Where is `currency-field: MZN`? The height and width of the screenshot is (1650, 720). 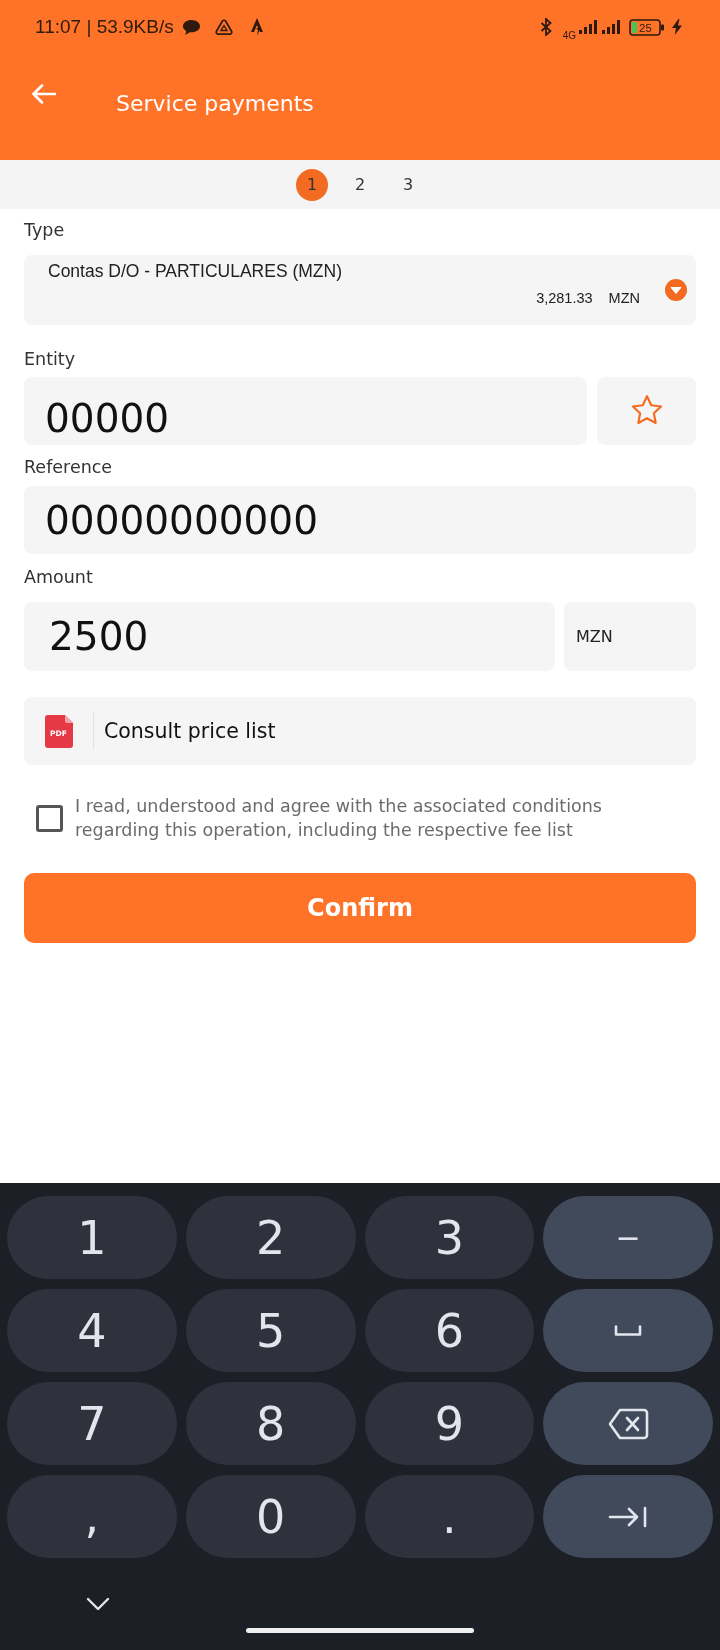
currency-field: MZN is located at coordinates (630, 636).